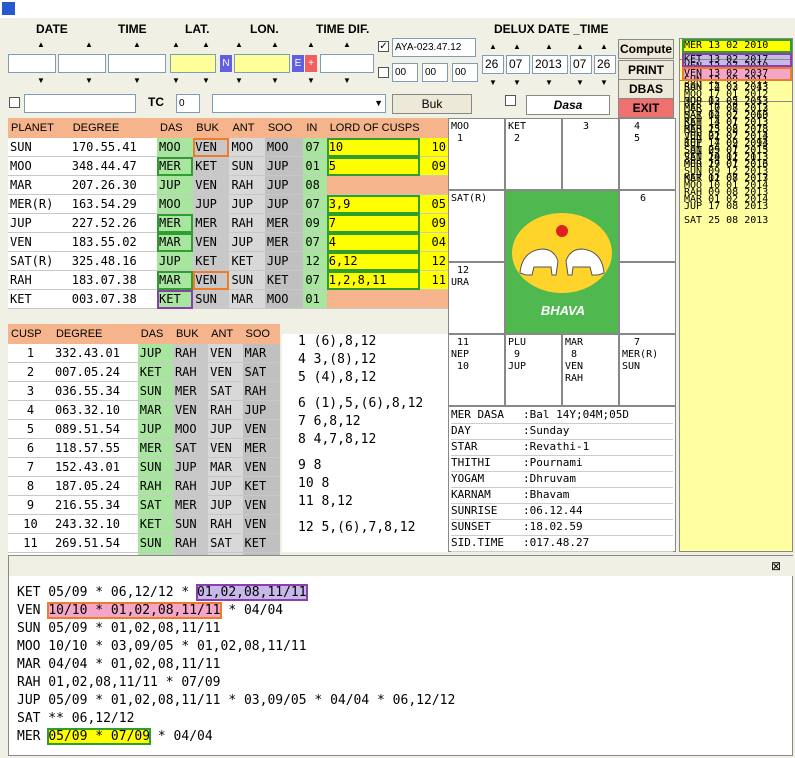  I want to click on print-button: PRINT, so click(646, 70).